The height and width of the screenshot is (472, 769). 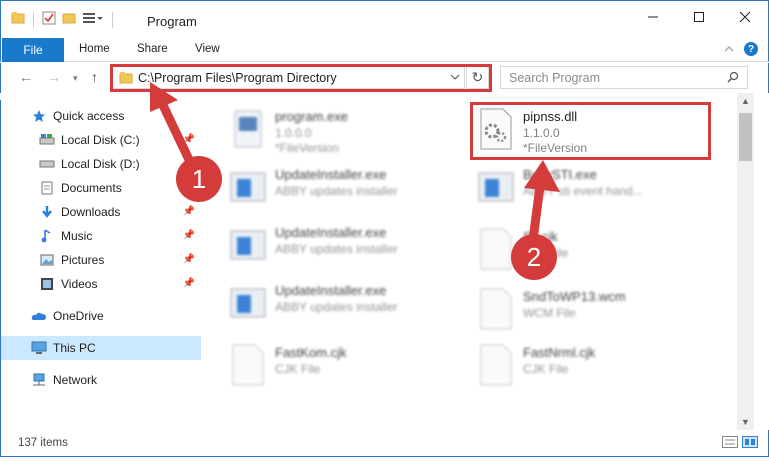 What do you see at coordinates (336, 249) in the screenshot?
I see `file-description: ABBY updates installer` at bounding box center [336, 249].